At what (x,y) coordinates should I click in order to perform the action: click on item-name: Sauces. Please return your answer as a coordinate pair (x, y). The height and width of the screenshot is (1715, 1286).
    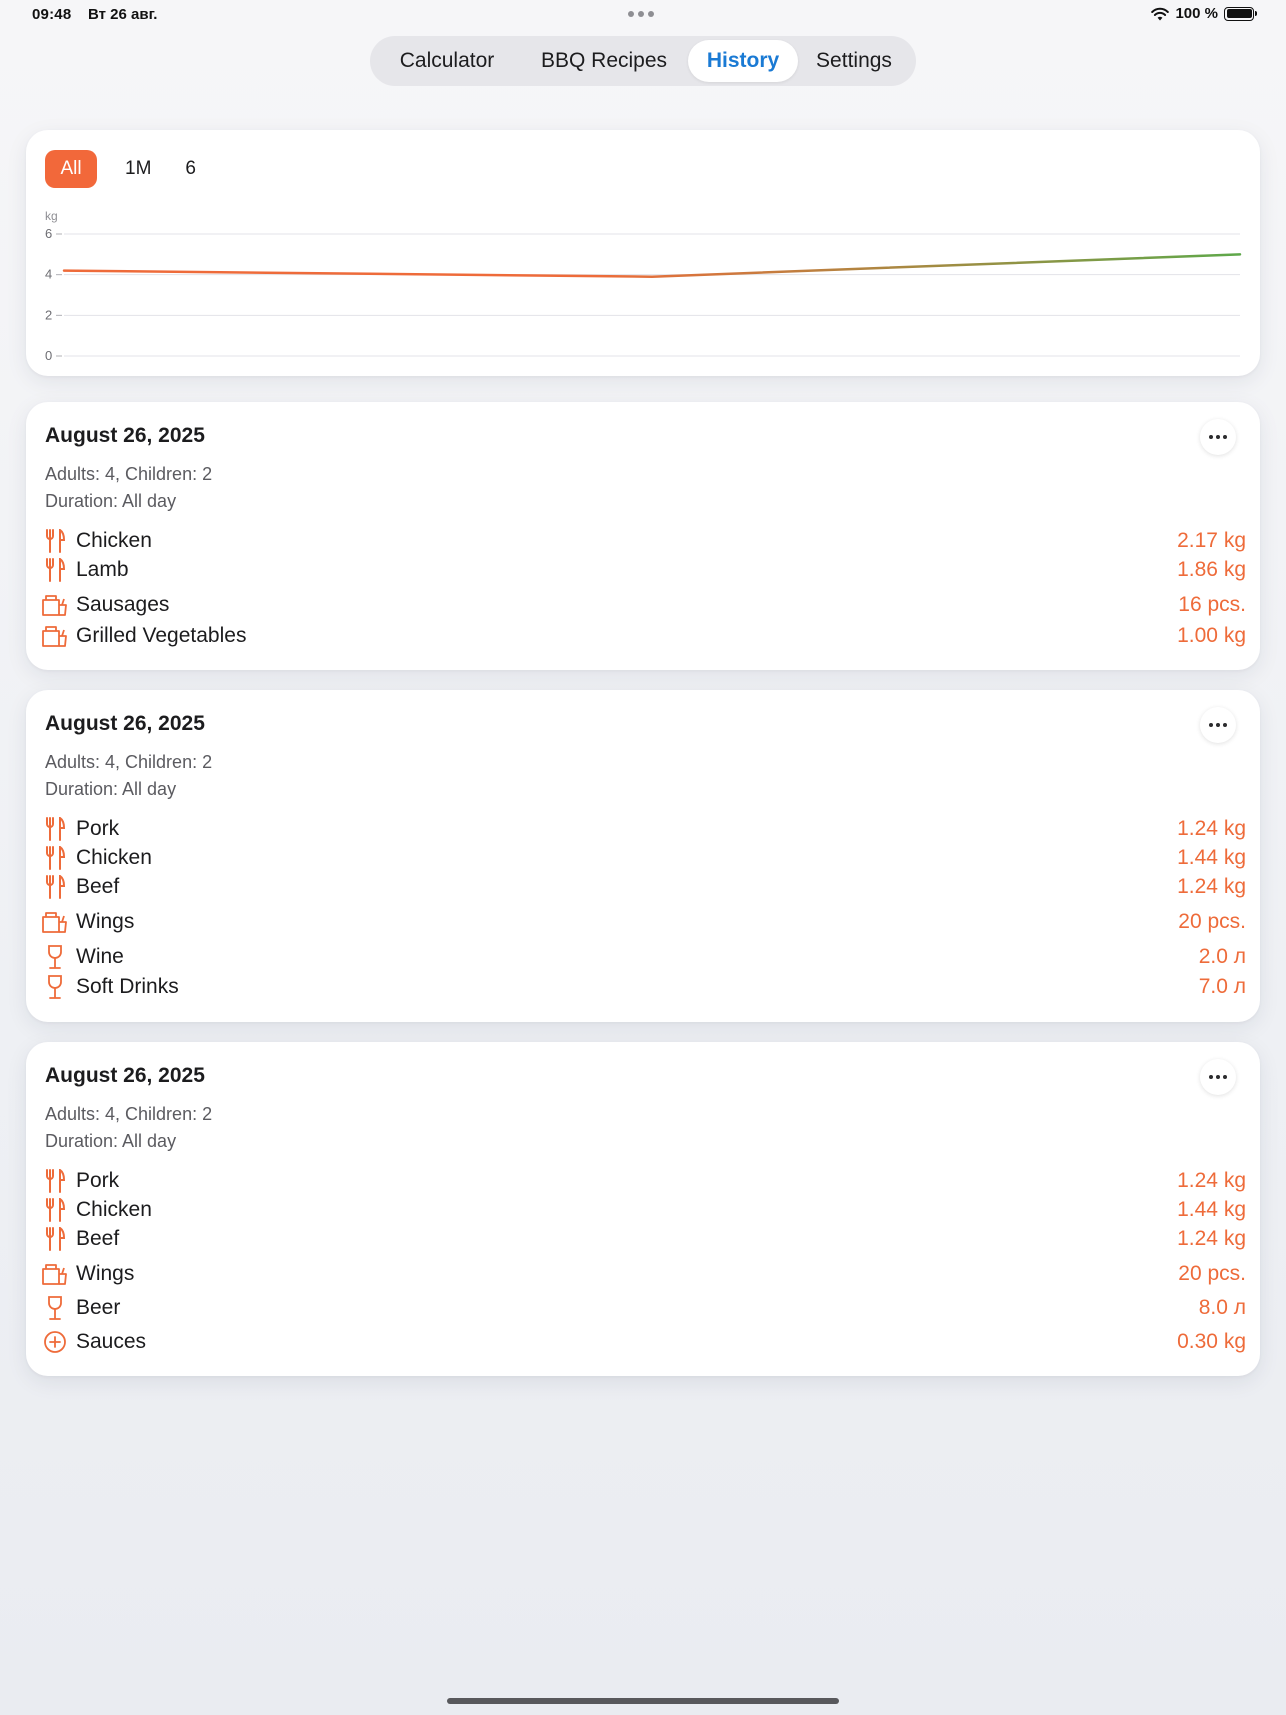
    Looking at the image, I should click on (111, 1341).